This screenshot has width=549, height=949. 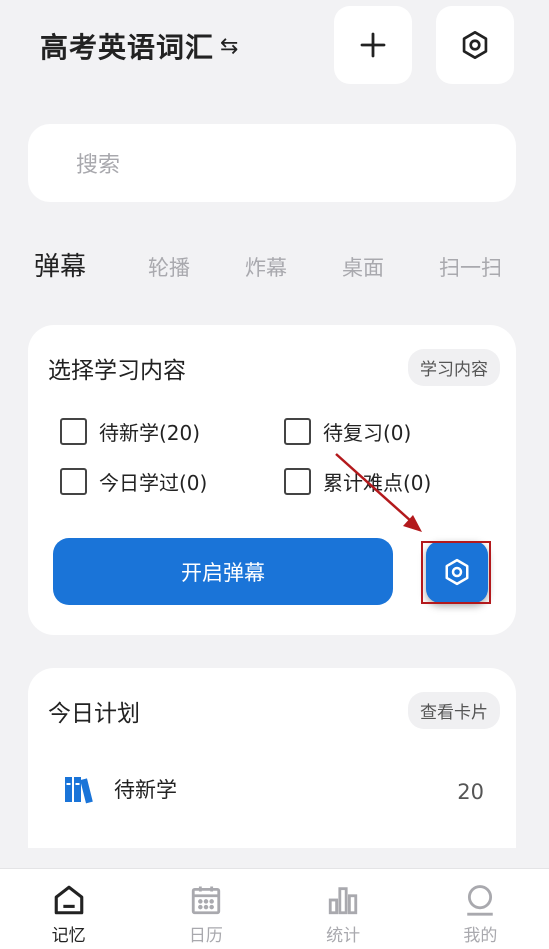 I want to click on nav-label: 日历, so click(x=205, y=936).